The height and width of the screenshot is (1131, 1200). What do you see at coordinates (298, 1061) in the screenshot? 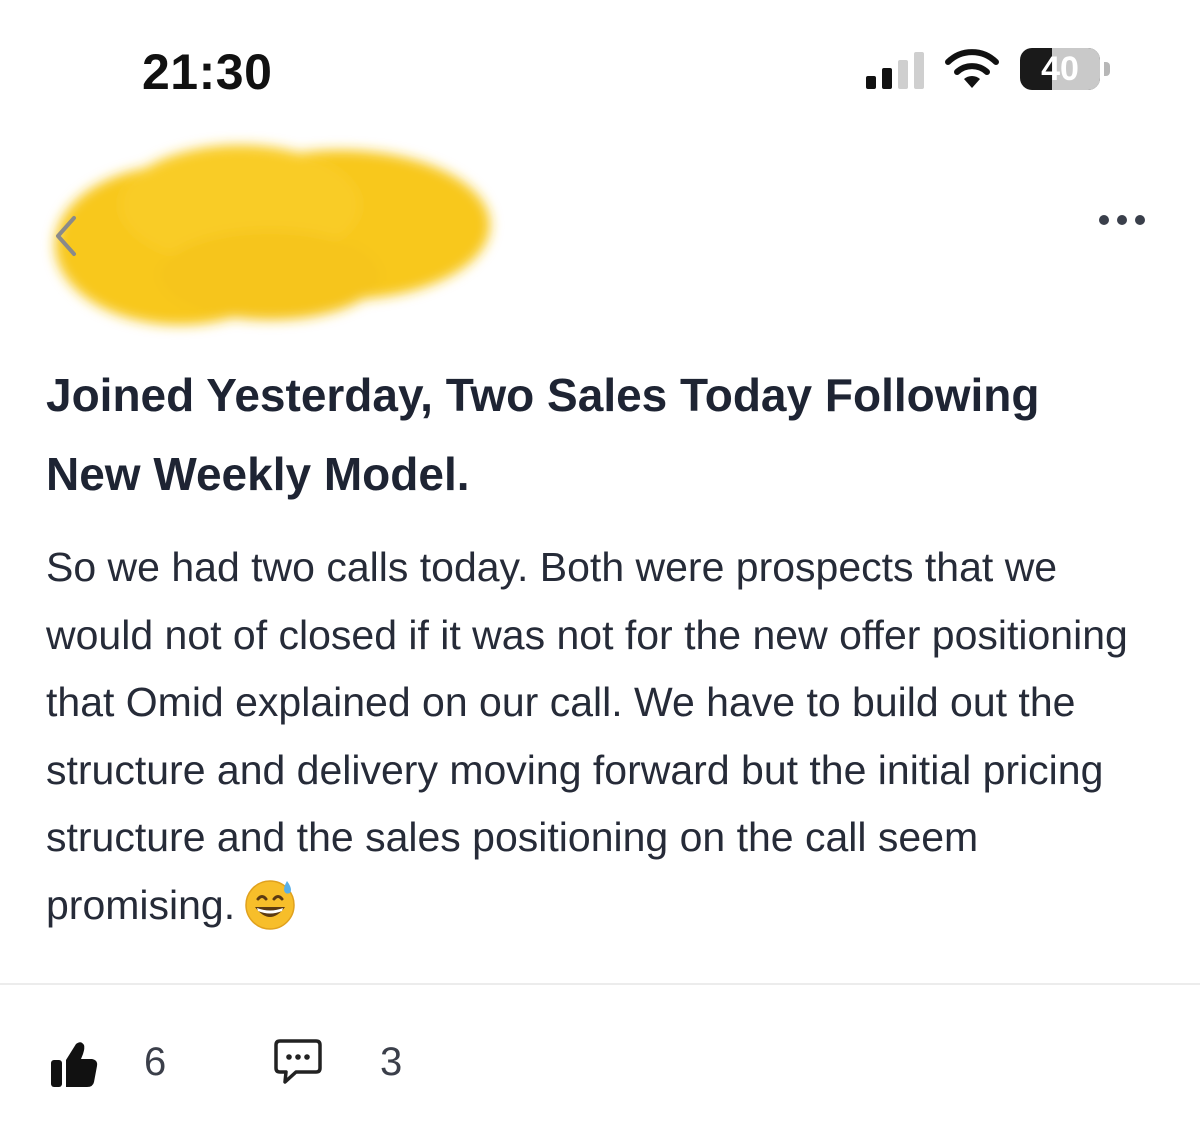
I see `comment-bubble-icon` at bounding box center [298, 1061].